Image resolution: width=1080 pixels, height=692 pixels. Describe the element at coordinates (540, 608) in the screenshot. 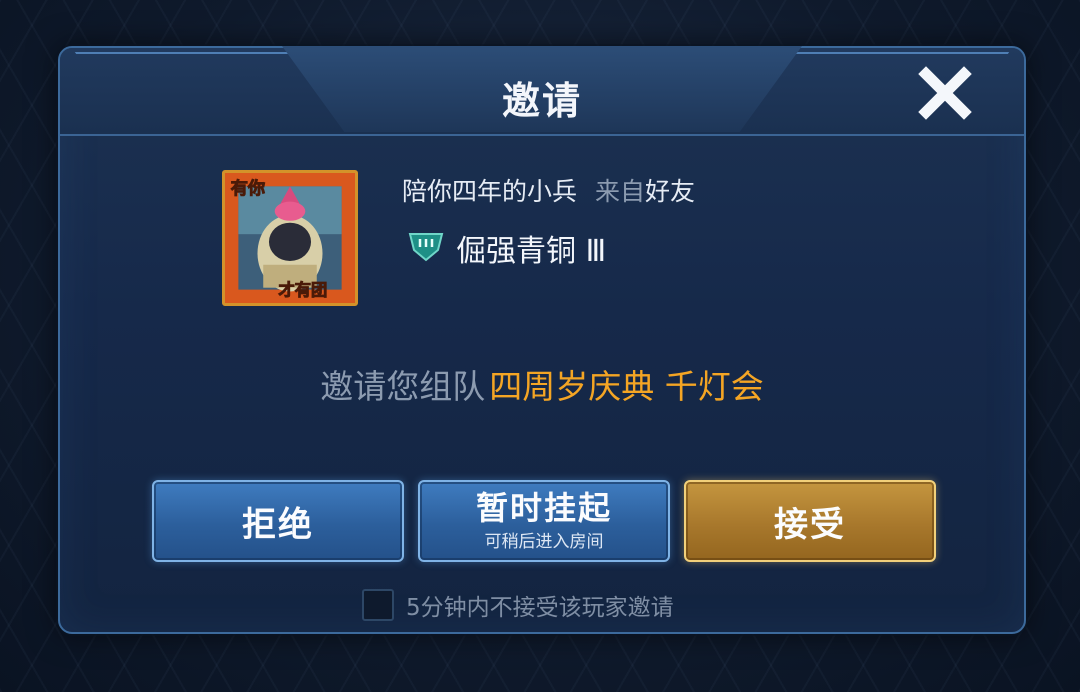

I see `block-invites-label: 5分钟内不接受该玩家邀请` at that location.